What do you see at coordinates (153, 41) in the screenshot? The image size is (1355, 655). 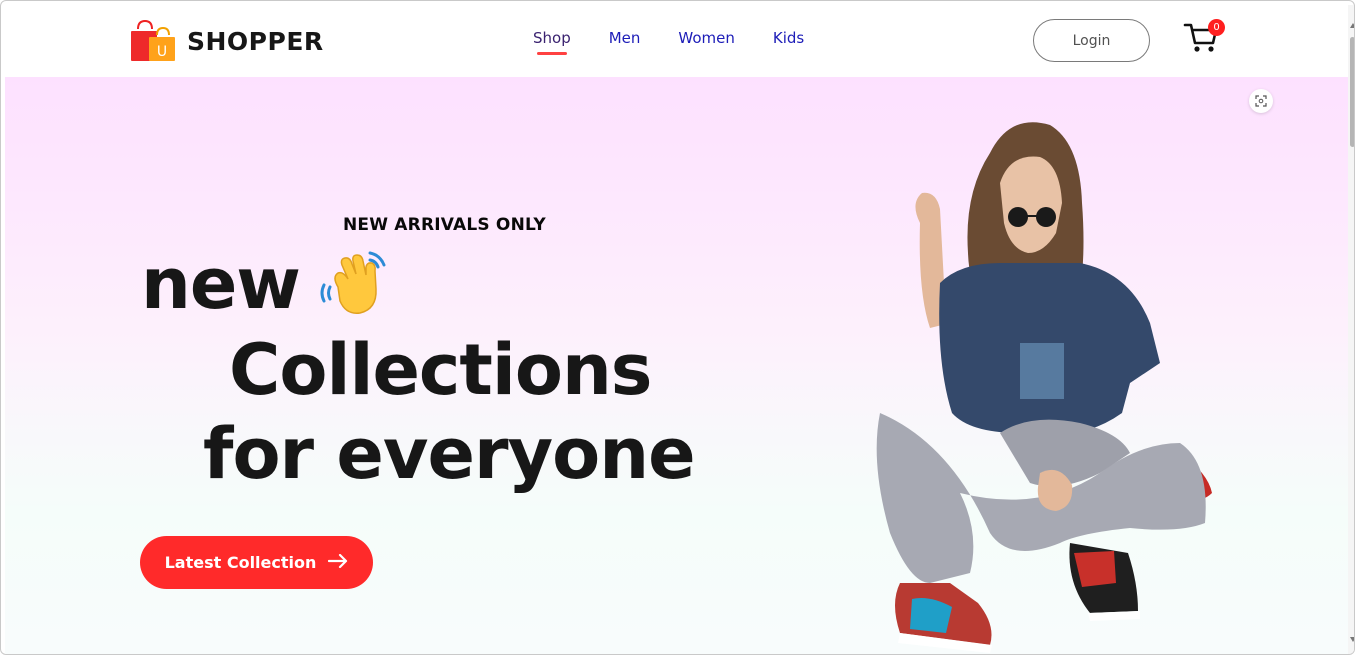 I see `shopping-bag-icon: U` at bounding box center [153, 41].